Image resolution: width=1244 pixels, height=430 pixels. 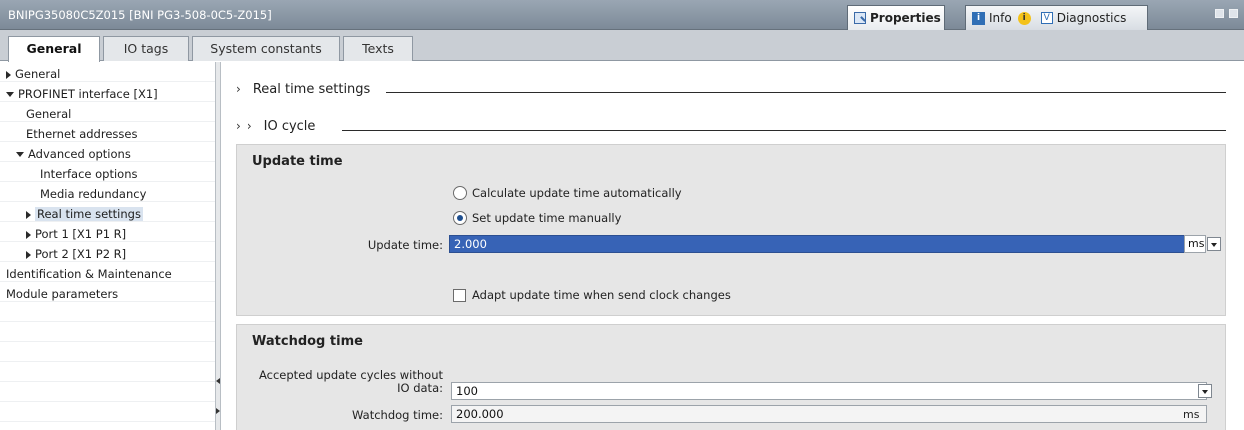 I want to click on update-time-label: Update time:, so click(x=405, y=245).